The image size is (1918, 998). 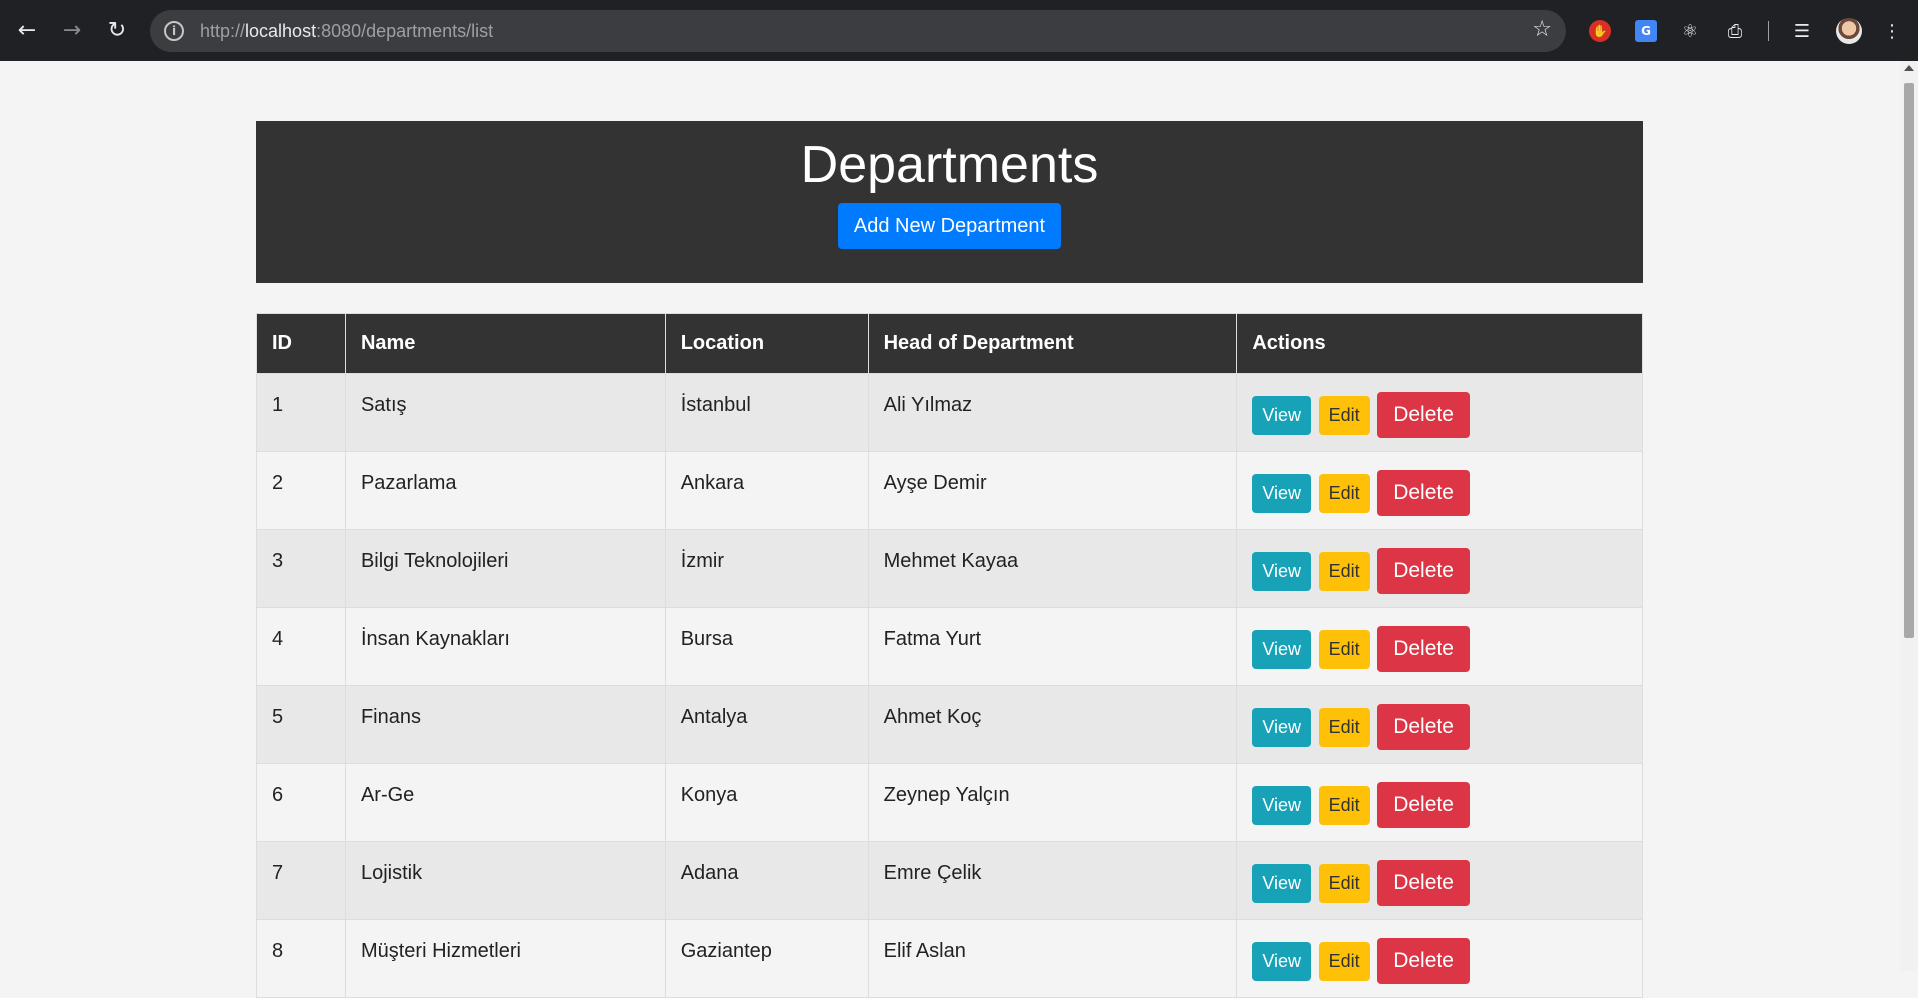 What do you see at coordinates (1052, 802) in the screenshot?
I see `cell-head: Zeynep Yalçın` at bounding box center [1052, 802].